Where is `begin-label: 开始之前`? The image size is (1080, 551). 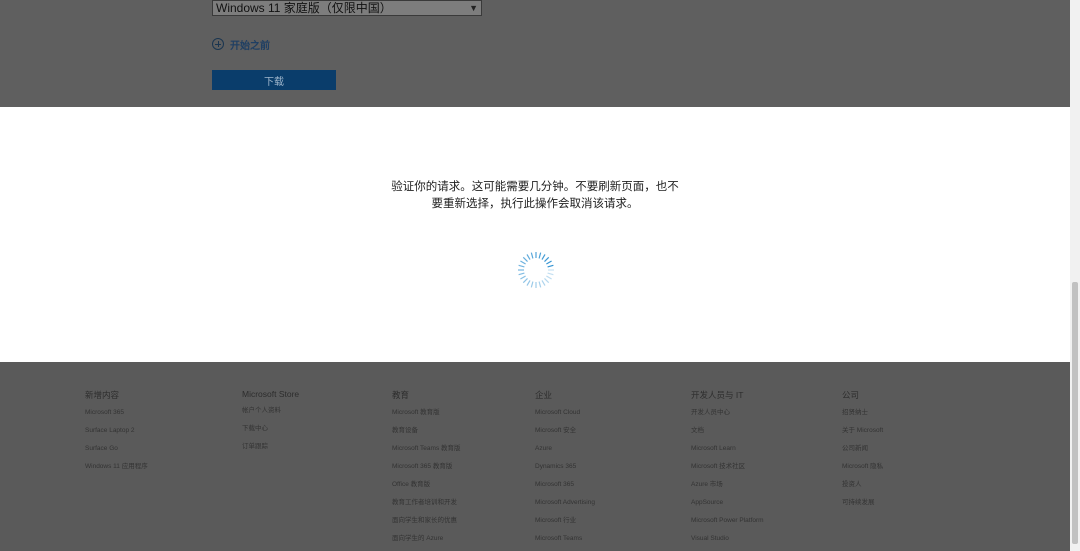 begin-label: 开始之前 is located at coordinates (250, 46).